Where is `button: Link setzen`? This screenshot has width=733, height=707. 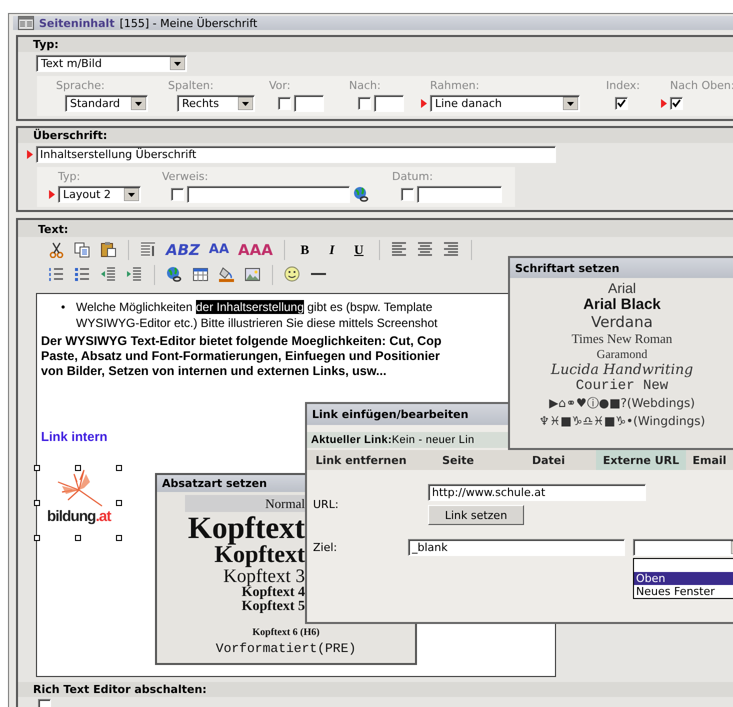 button: Link setzen is located at coordinates (476, 515).